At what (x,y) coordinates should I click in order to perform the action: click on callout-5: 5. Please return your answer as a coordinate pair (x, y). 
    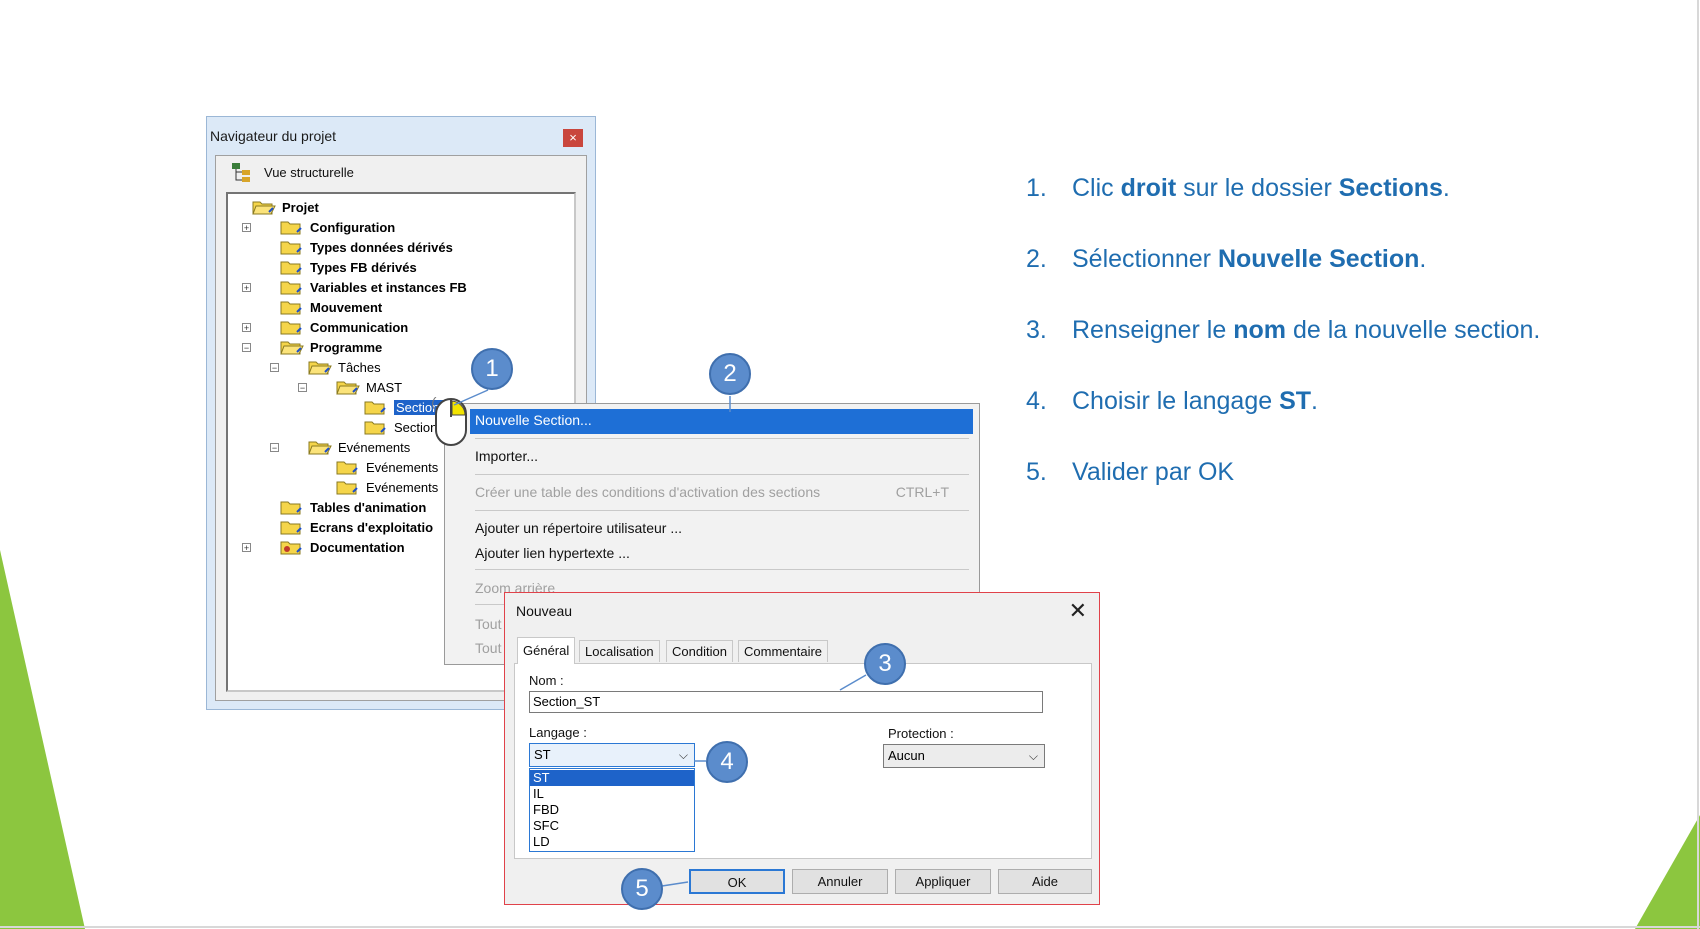
    Looking at the image, I should click on (642, 889).